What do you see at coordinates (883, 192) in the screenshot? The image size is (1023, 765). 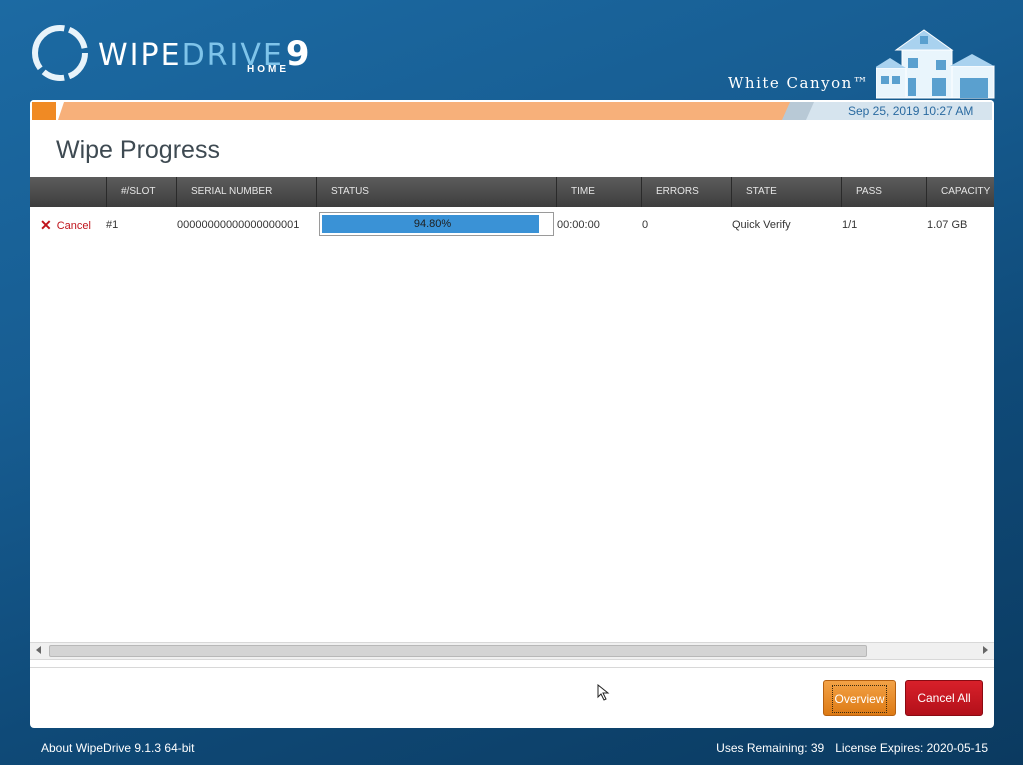 I see `column-header-pass: PASS` at bounding box center [883, 192].